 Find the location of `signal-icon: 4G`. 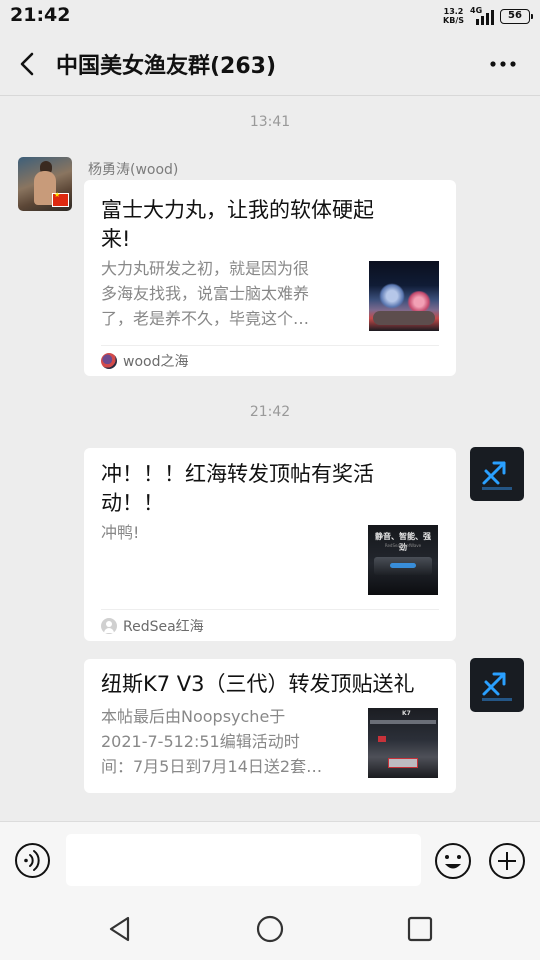

signal-icon: 4G is located at coordinates (482, 15).